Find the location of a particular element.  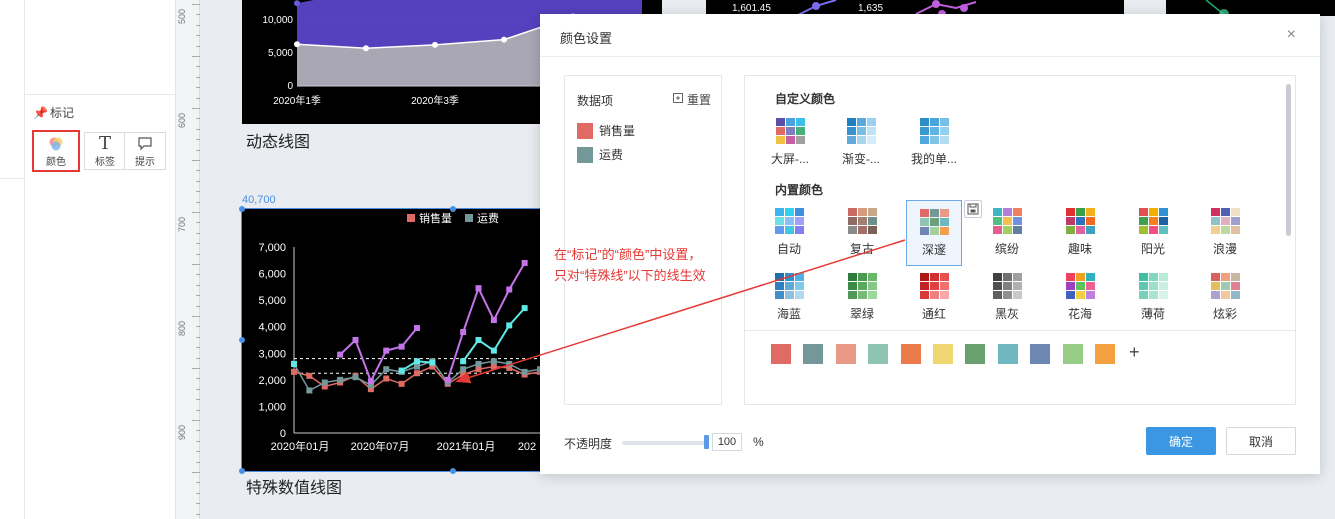

color-scheme: 复古 is located at coordinates (862, 233).